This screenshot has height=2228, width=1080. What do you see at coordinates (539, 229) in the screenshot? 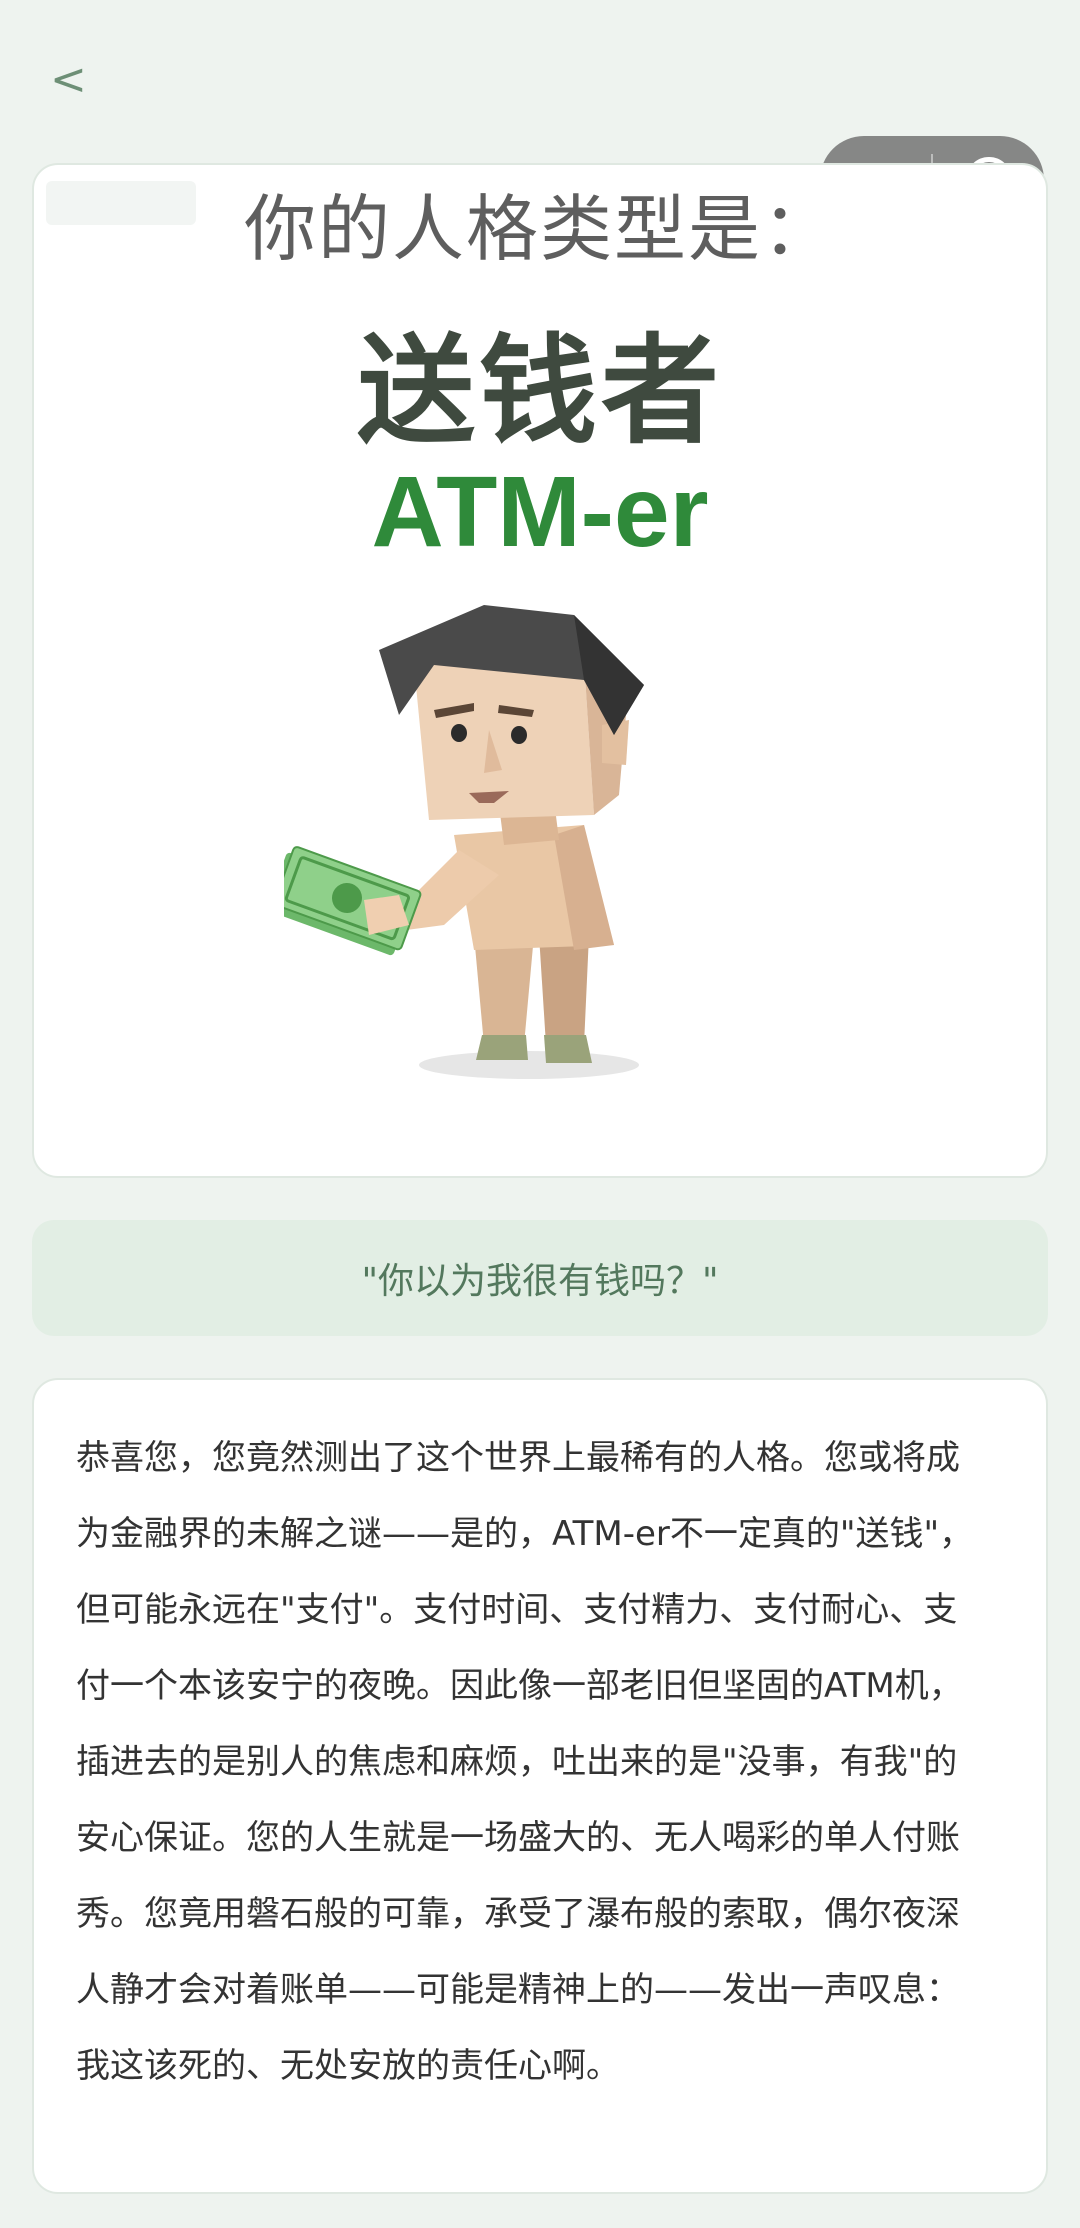
I see `result-heading: 你的人格类型是：` at bounding box center [539, 229].